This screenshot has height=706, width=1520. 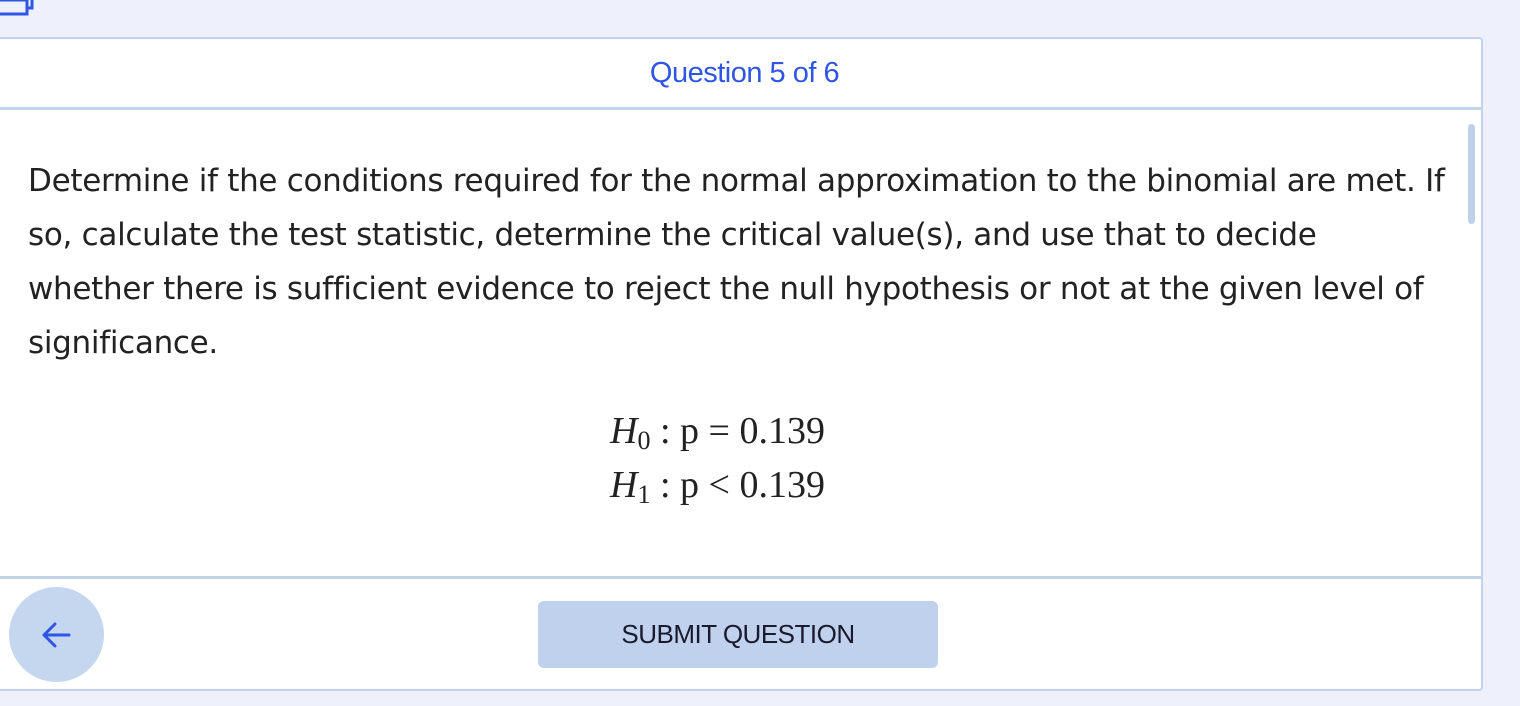 I want to click on window-icon, so click(x=17, y=8).